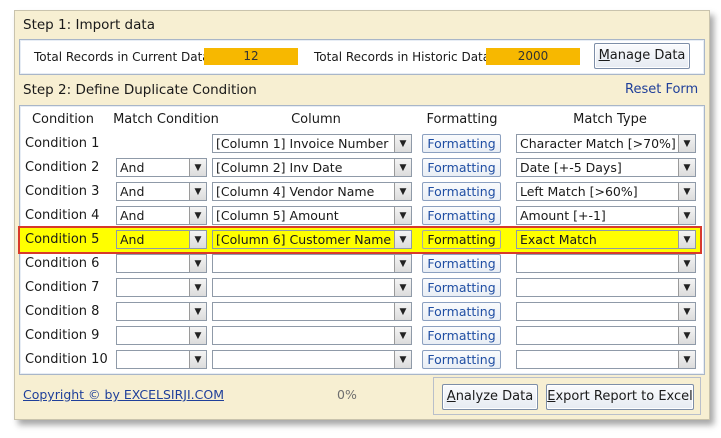 The width and height of the screenshot is (721, 438). Describe the element at coordinates (312, 239) in the screenshot. I see `column-select: [Column 6] Customer Name ▼` at that location.